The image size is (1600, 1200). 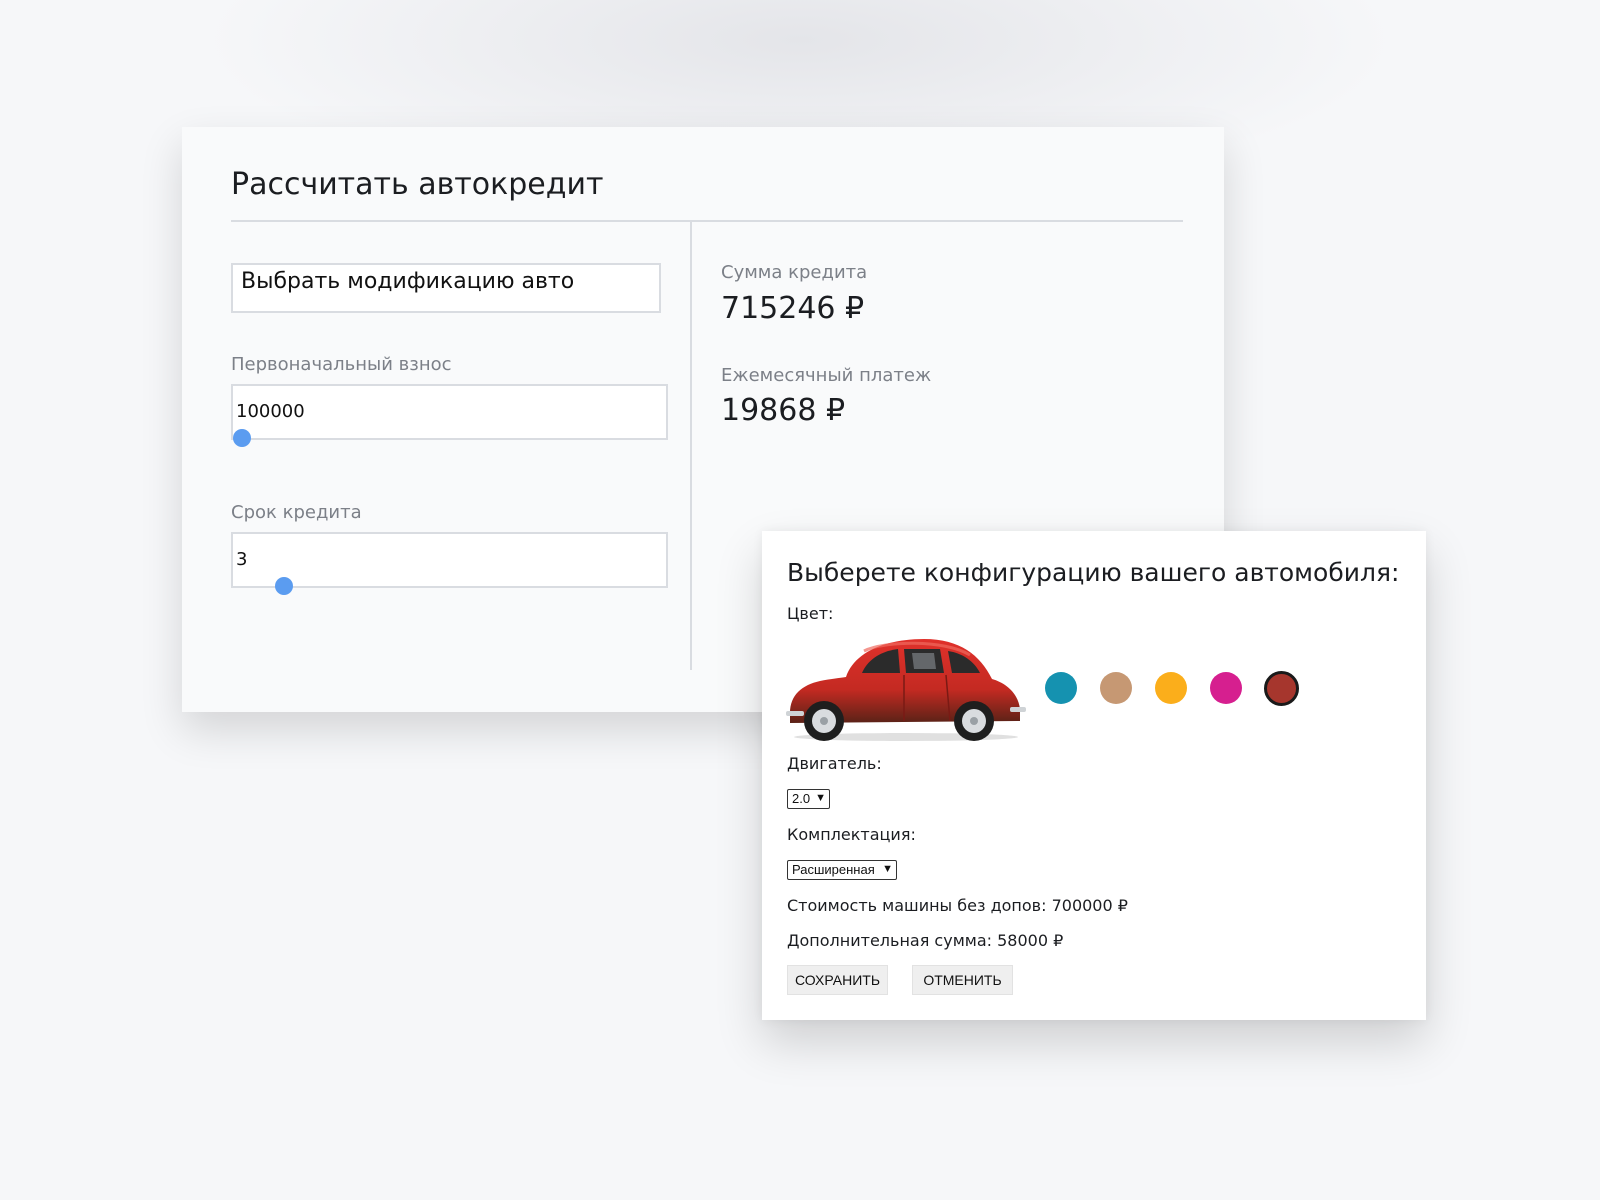 I want to click on trim-select: Расширенная ▼, so click(x=842, y=870).